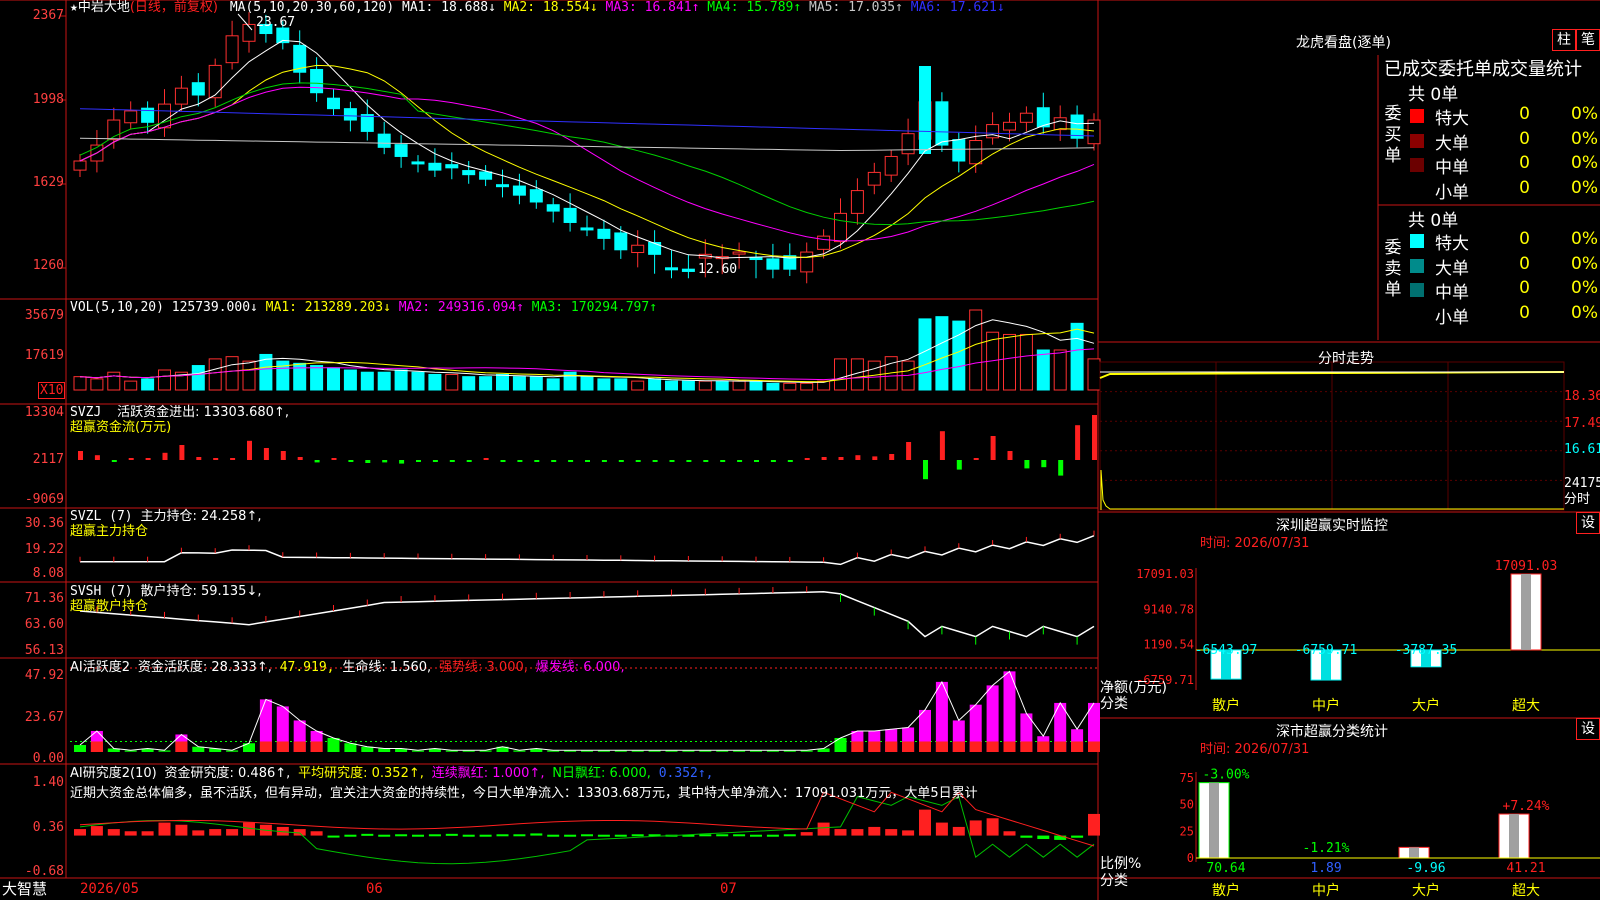 Image resolution: width=1600 pixels, height=900 pixels. I want to click on brand-logo: 大智慧, so click(24, 889).